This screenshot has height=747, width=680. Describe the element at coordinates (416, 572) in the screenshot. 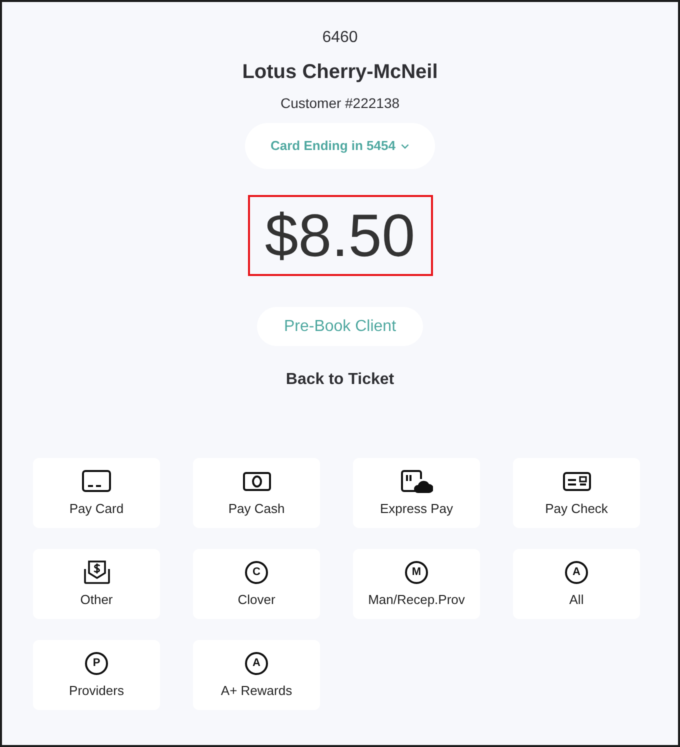

I see `letter-icon: M` at that location.